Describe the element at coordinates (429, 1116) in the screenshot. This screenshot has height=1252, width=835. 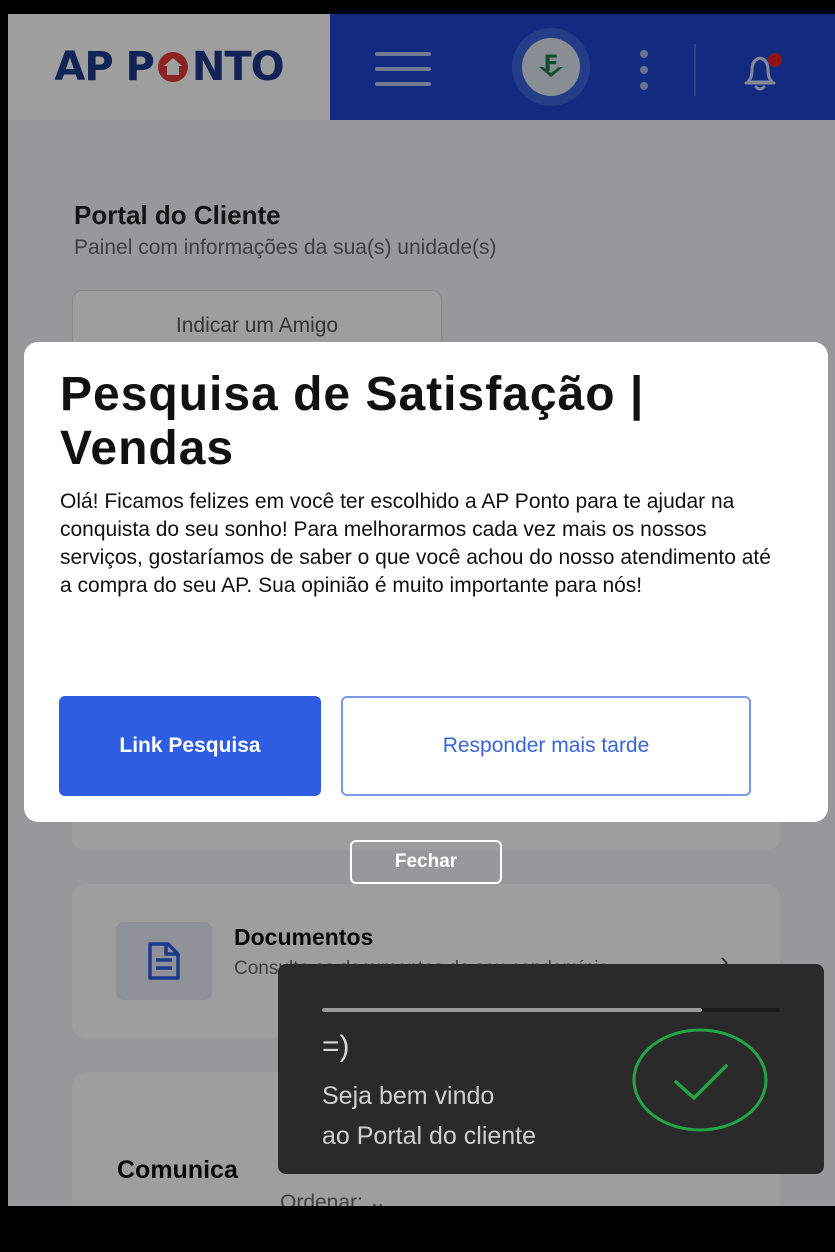
I see `toast-message: Seja bem vindo ao Portal do cliente` at that location.